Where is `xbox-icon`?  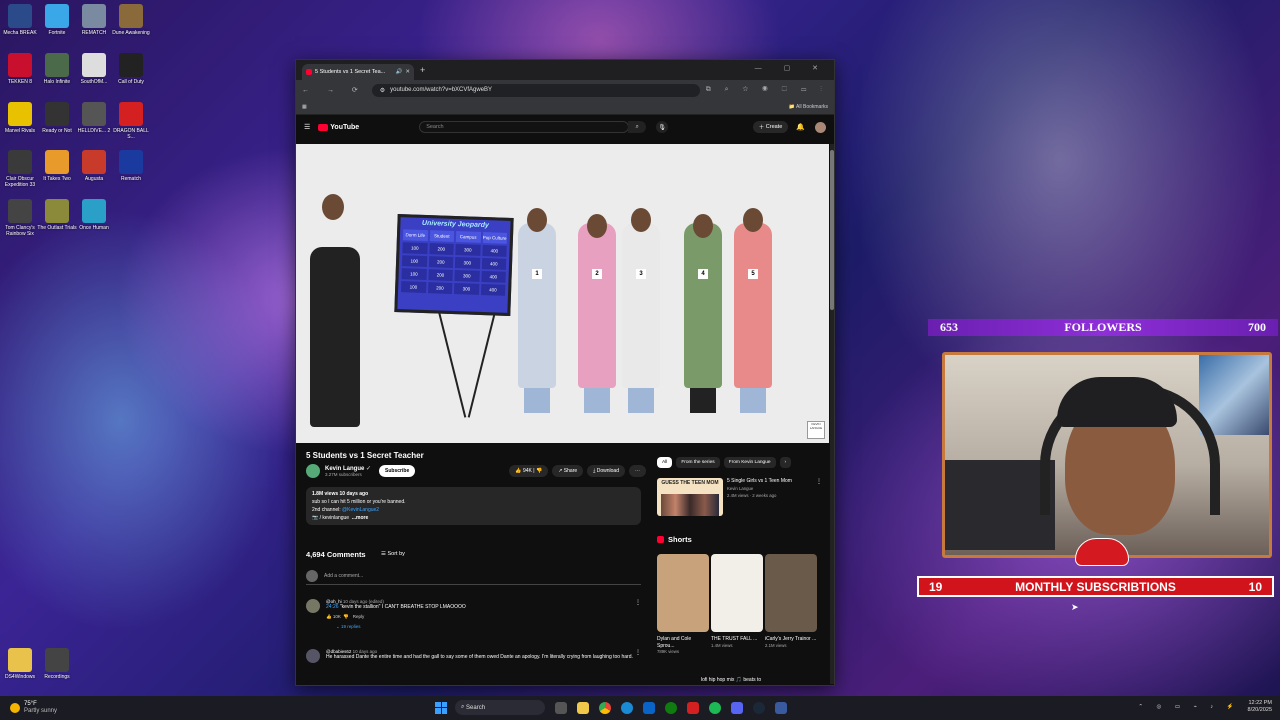 xbox-icon is located at coordinates (671, 707).